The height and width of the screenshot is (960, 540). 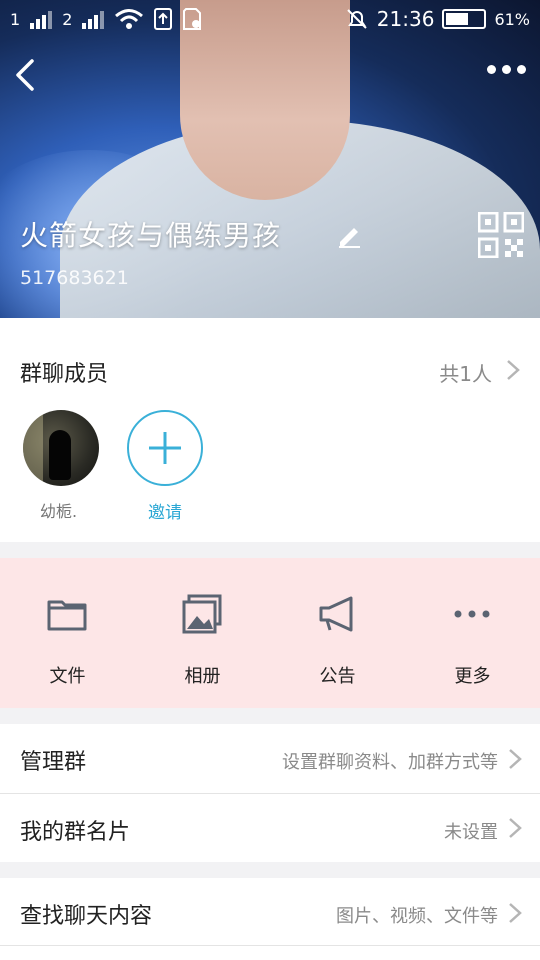 What do you see at coordinates (129, 19) in the screenshot?
I see `wifi-icon` at bounding box center [129, 19].